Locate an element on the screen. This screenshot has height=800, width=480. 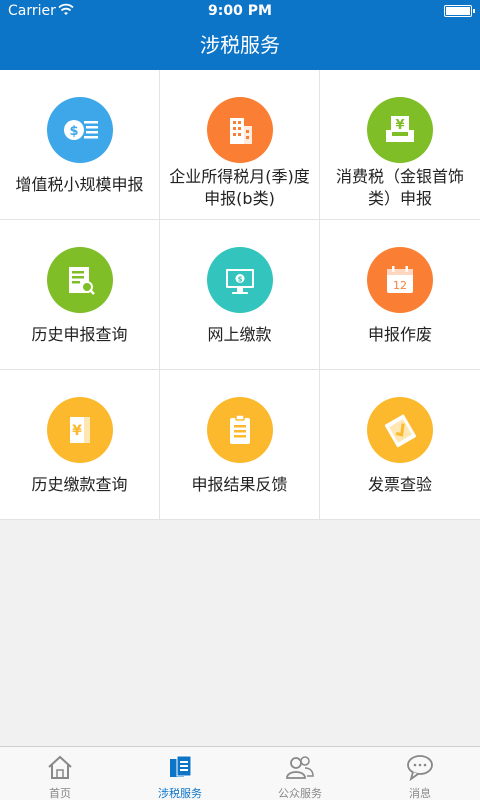
tab-label: 消息 is located at coordinates (420, 793).